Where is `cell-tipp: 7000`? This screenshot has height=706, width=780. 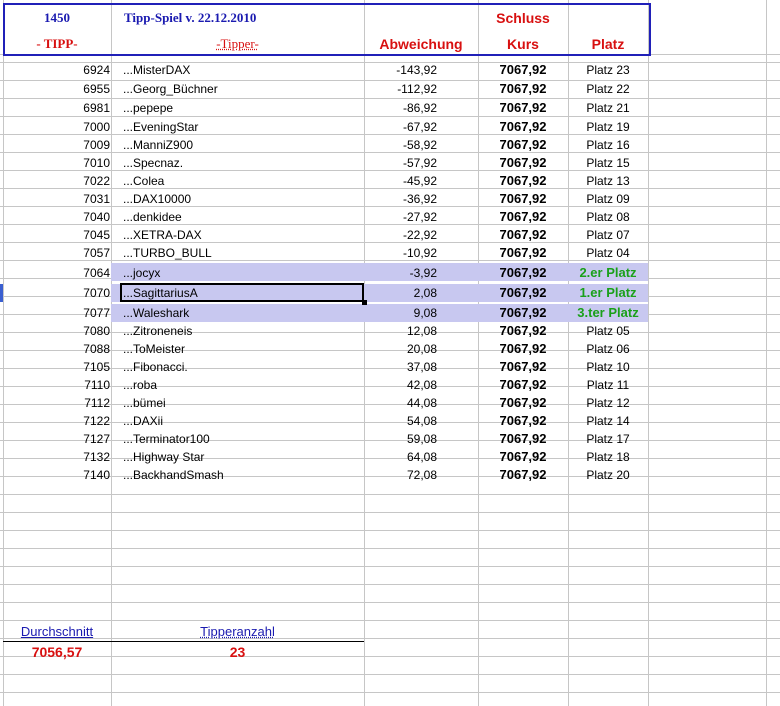
cell-tipp: 7000 is located at coordinates (57, 127).